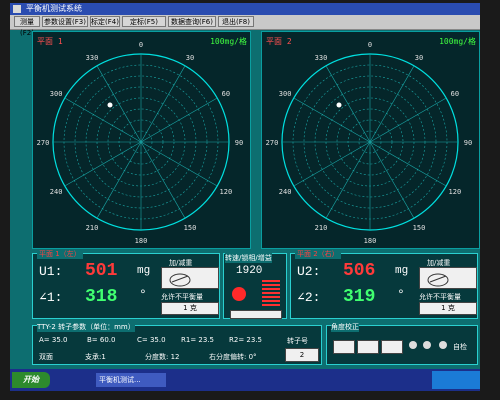 Image resolution: width=500 pixels, height=400 pixels. Describe the element at coordinates (440, 297) in the screenshot. I see `allow-label-2: 允许不平衡量` at that location.